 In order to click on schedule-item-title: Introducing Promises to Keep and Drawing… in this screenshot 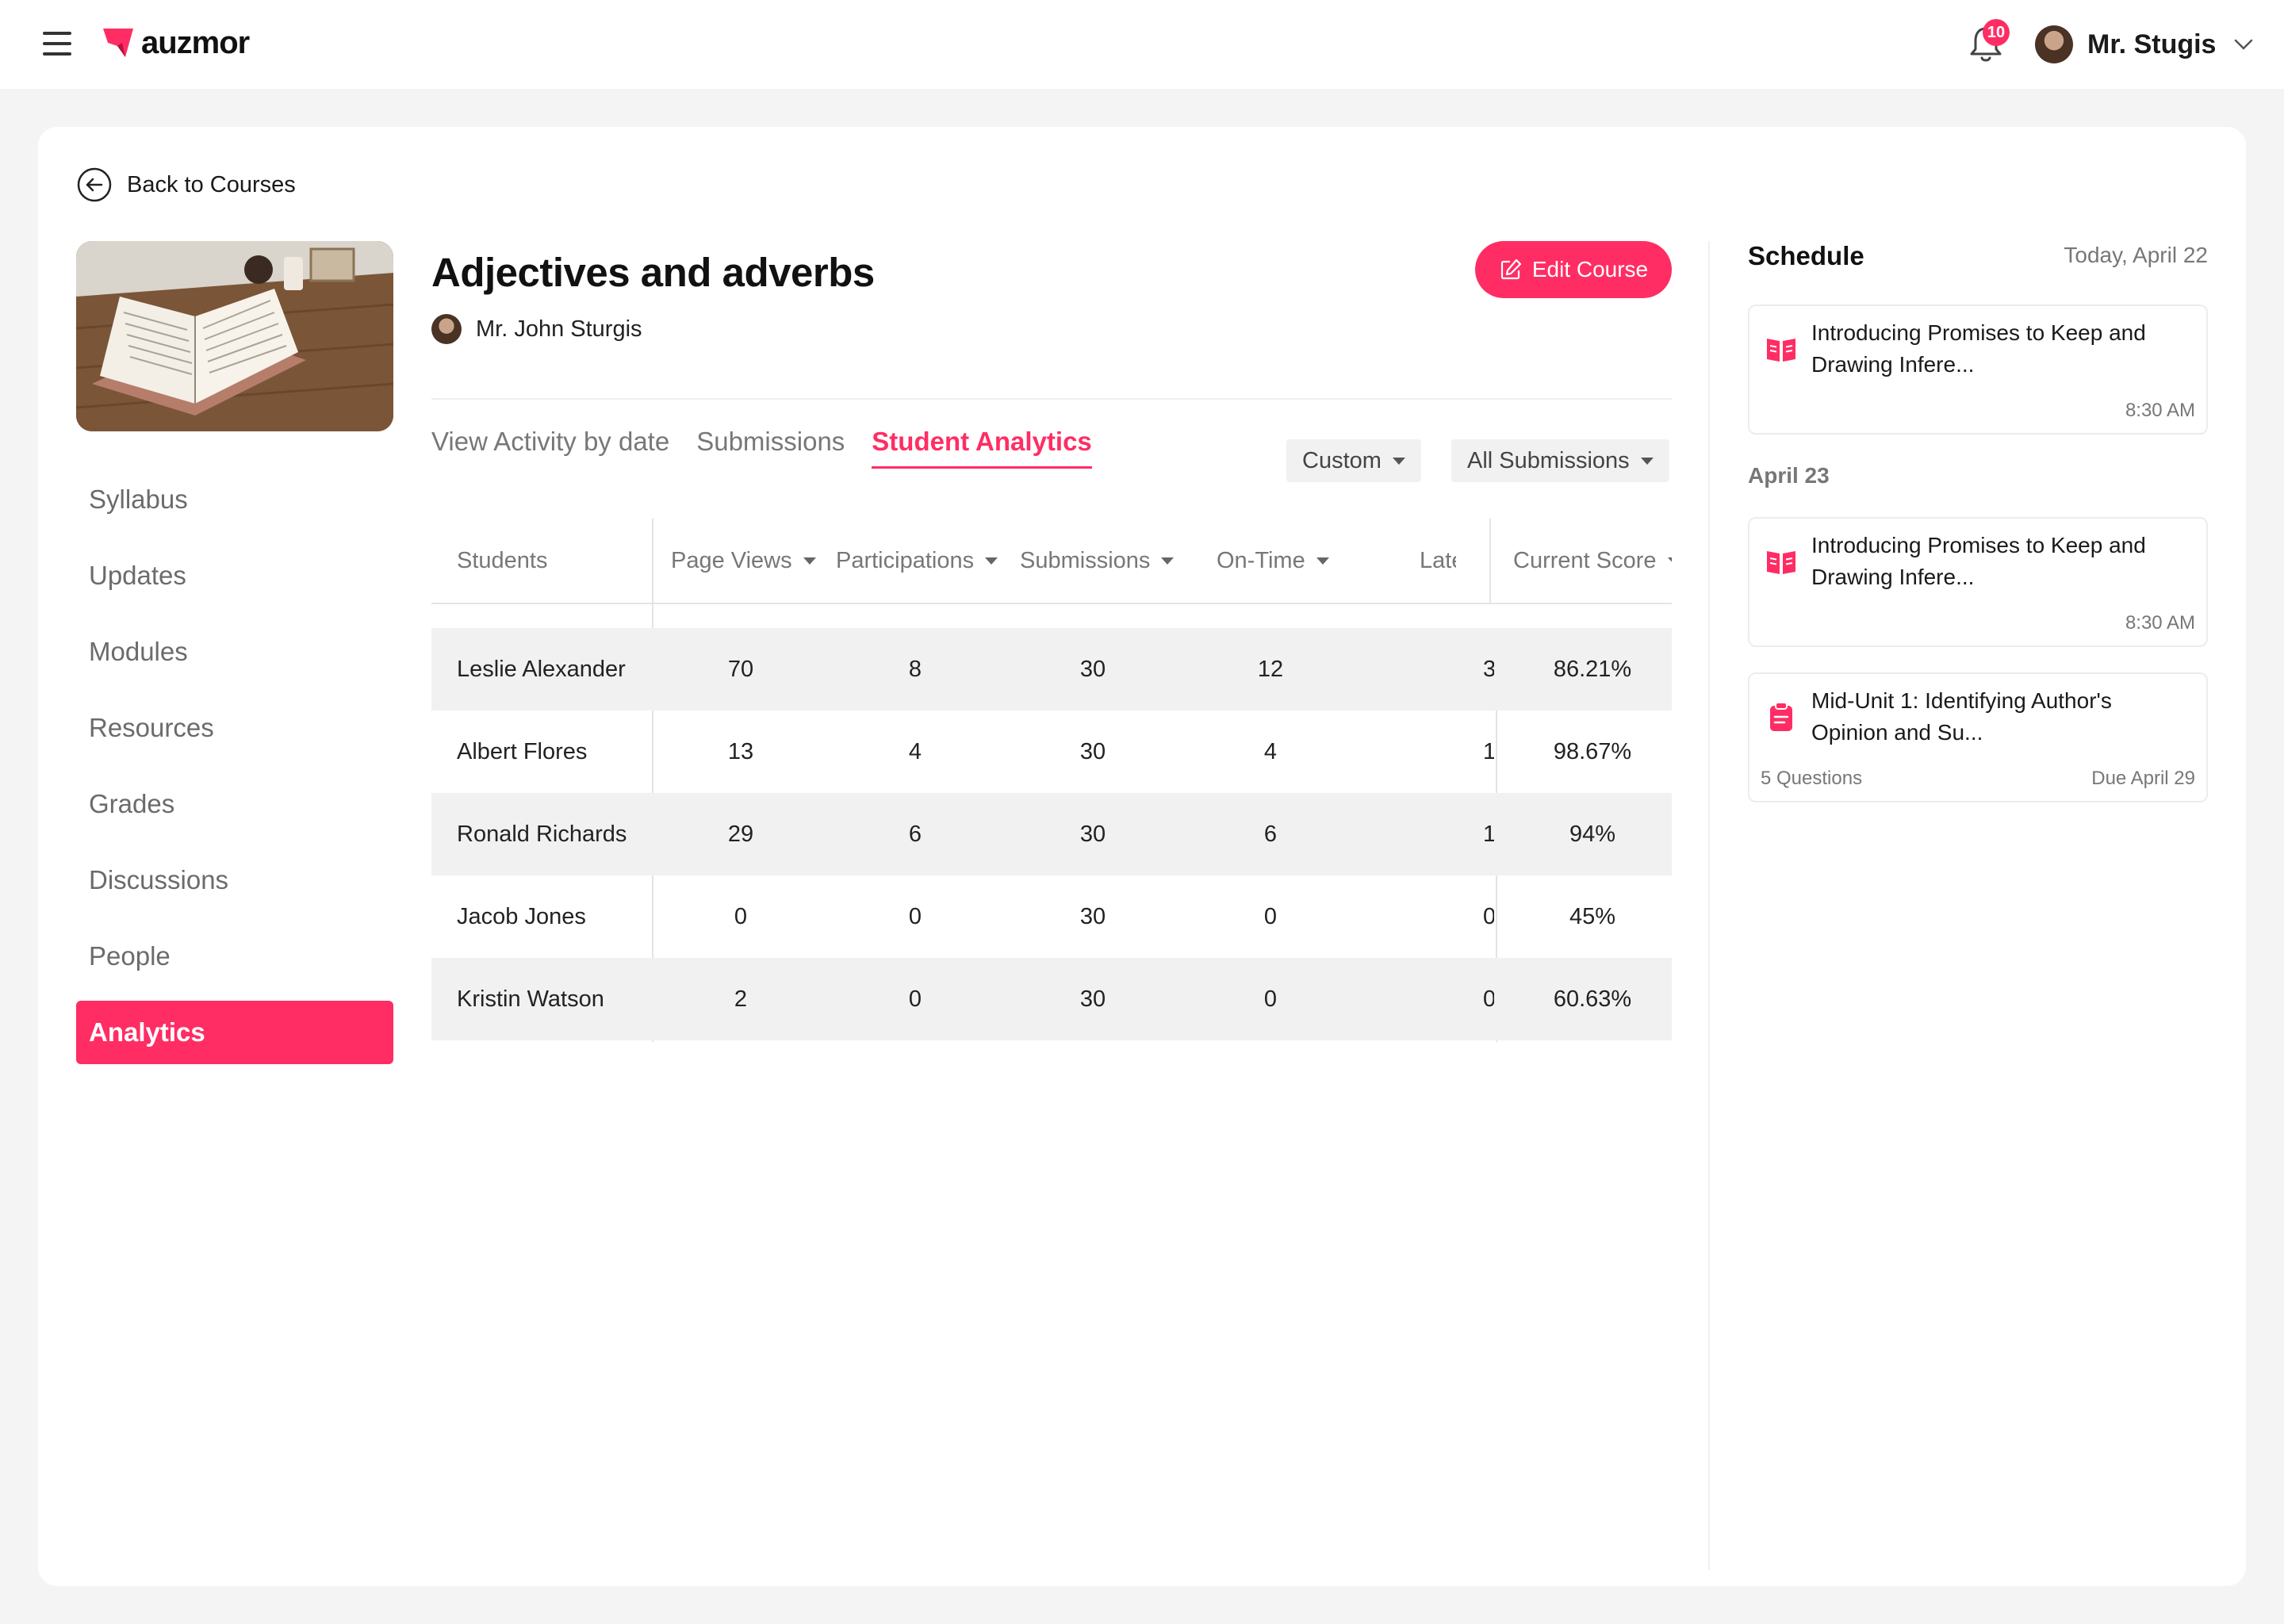, I will do `click(1978, 561)`.